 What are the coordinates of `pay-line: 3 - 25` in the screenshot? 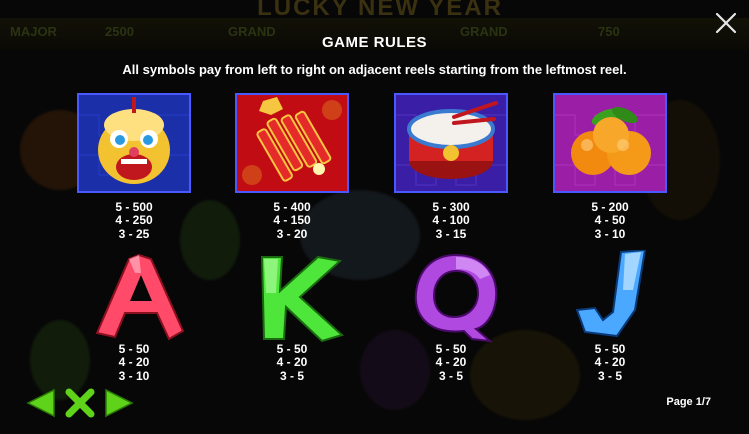 It's located at (134, 233).